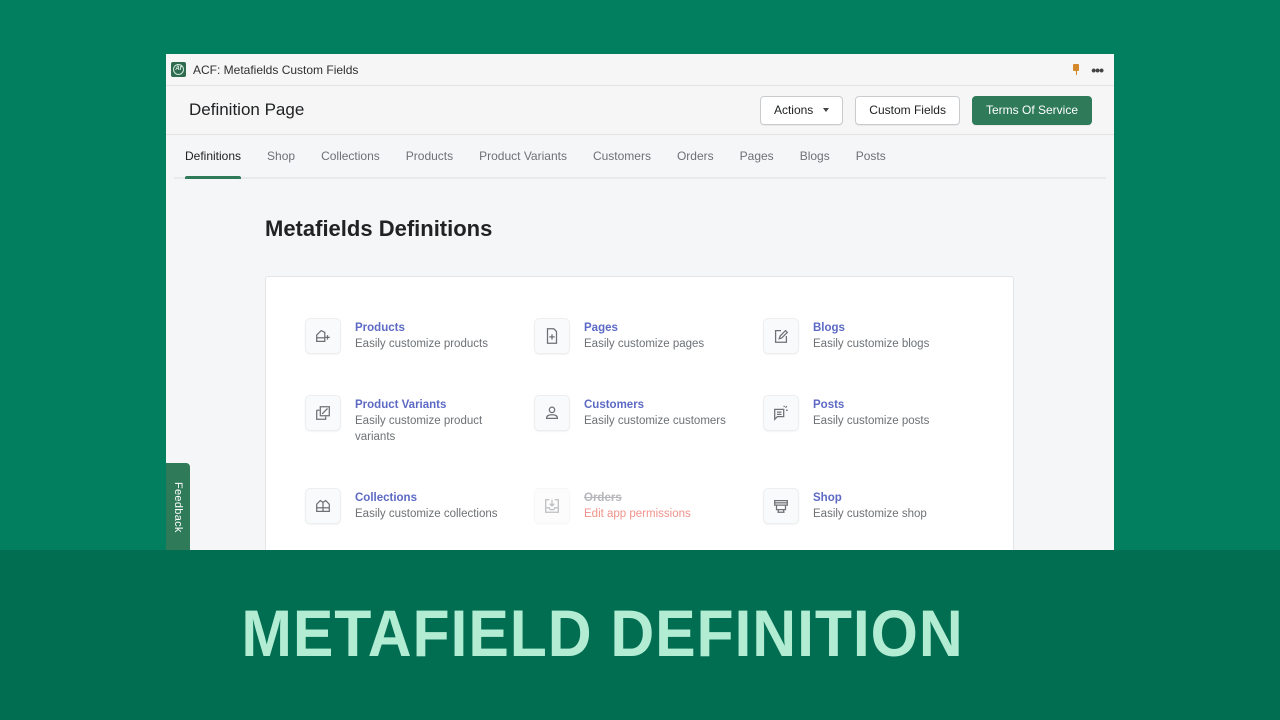 The image size is (1280, 720). What do you see at coordinates (655, 421) in the screenshot?
I see `item-desc: Easily customize customers` at bounding box center [655, 421].